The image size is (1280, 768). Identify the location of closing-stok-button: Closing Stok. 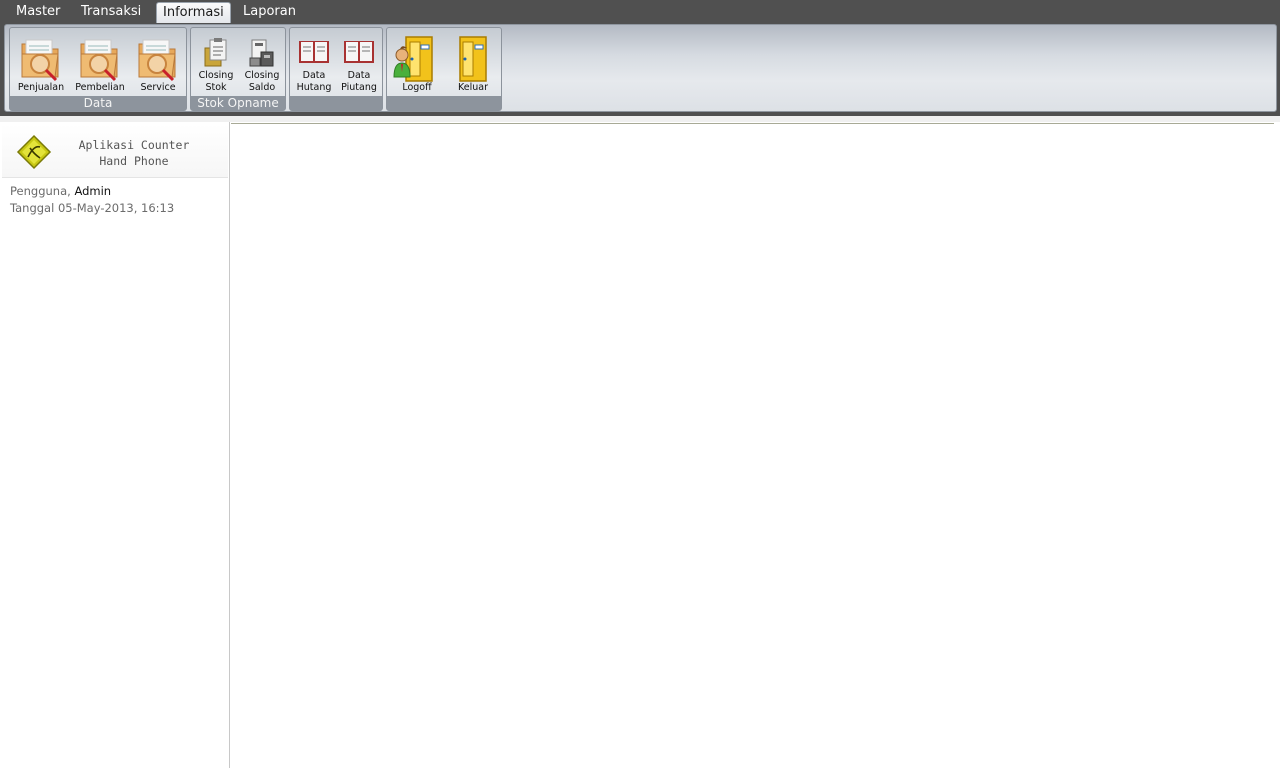
(216, 63).